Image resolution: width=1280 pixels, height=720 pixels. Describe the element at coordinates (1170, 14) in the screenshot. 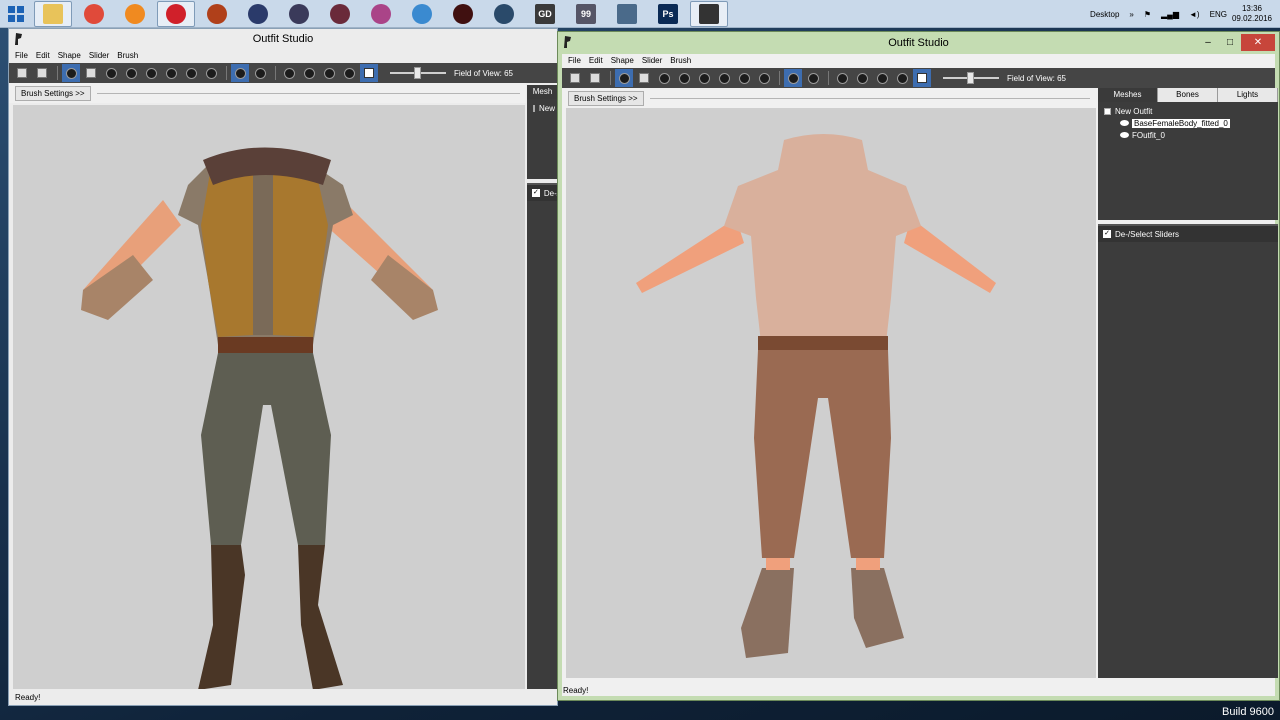

I see `network-icon: ▂▄▆` at that location.